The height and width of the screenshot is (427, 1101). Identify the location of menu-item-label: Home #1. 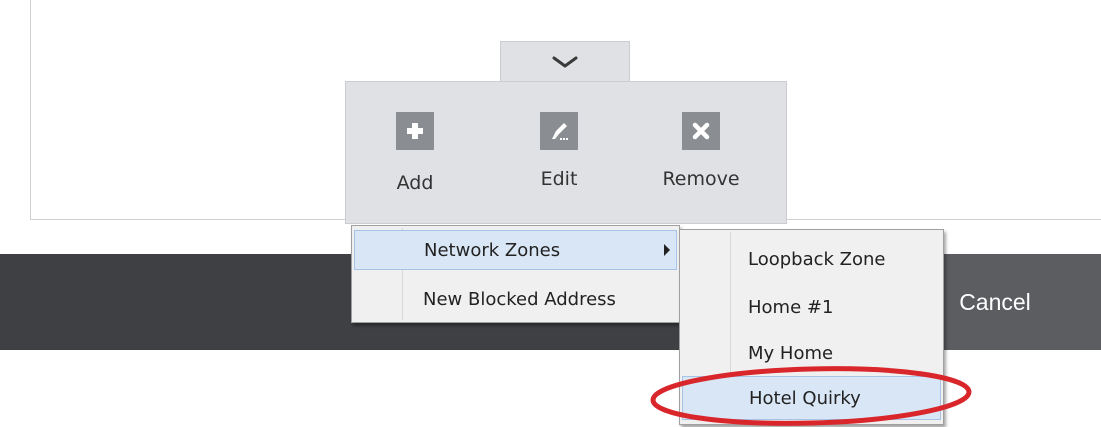
(791, 307).